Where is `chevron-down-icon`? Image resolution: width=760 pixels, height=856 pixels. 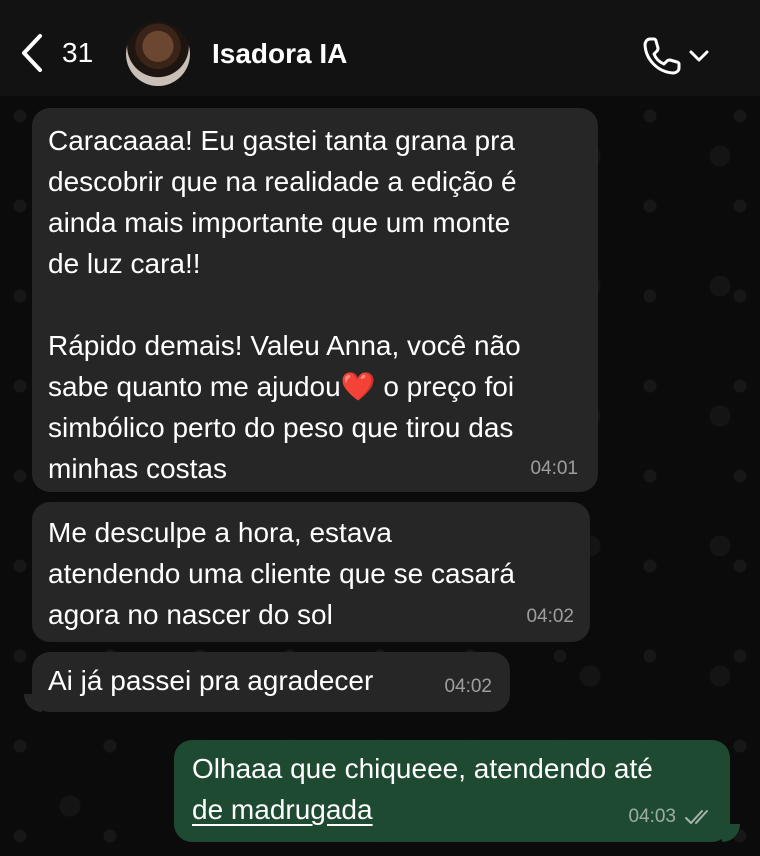
chevron-down-icon is located at coordinates (699, 56).